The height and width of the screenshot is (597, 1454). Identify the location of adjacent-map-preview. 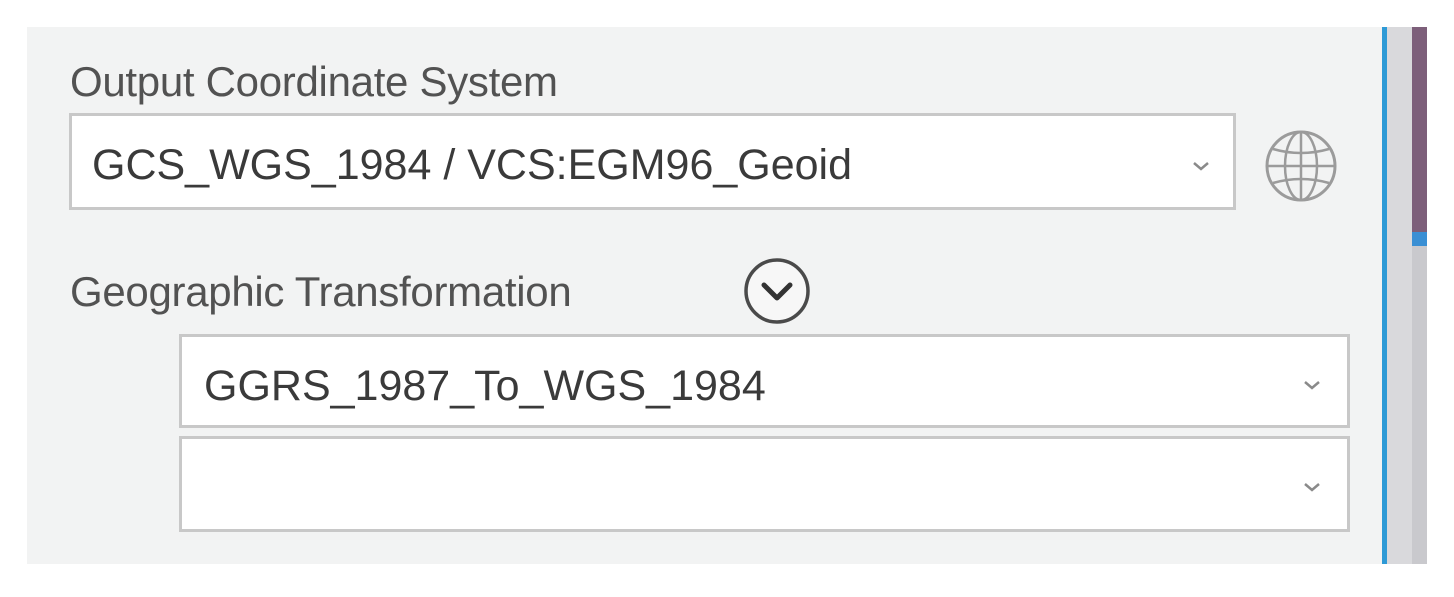
(1419, 132).